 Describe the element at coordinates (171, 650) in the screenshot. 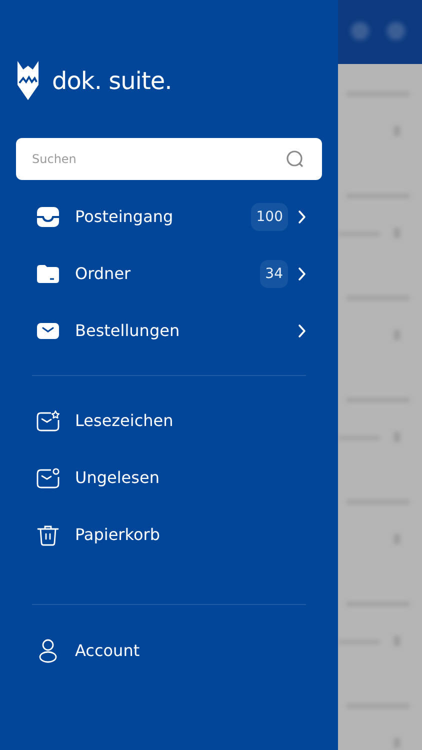

I see `menu-item: Account` at that location.